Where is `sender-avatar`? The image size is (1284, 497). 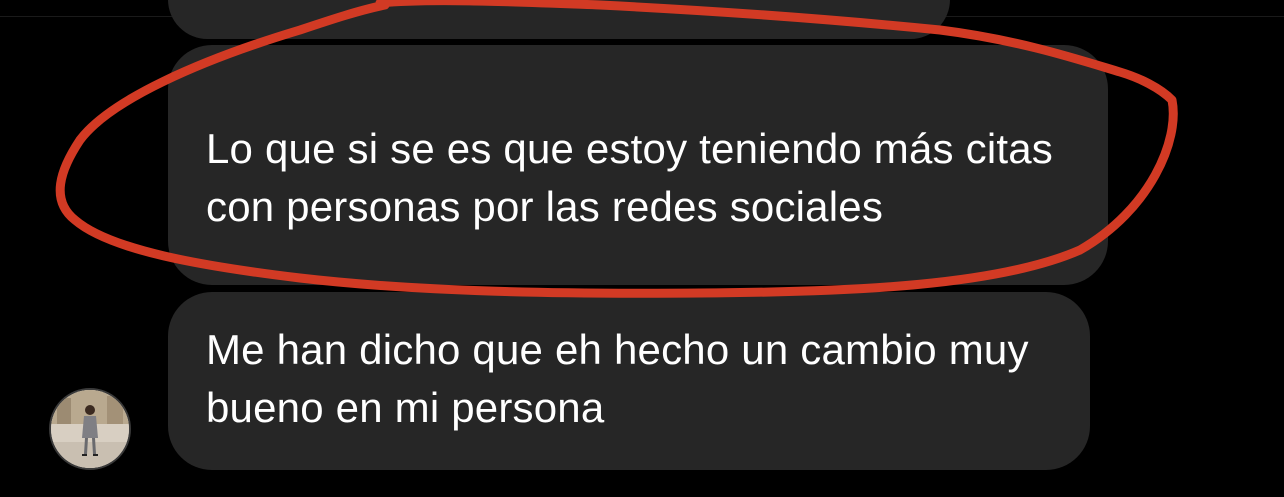
sender-avatar is located at coordinates (90, 429).